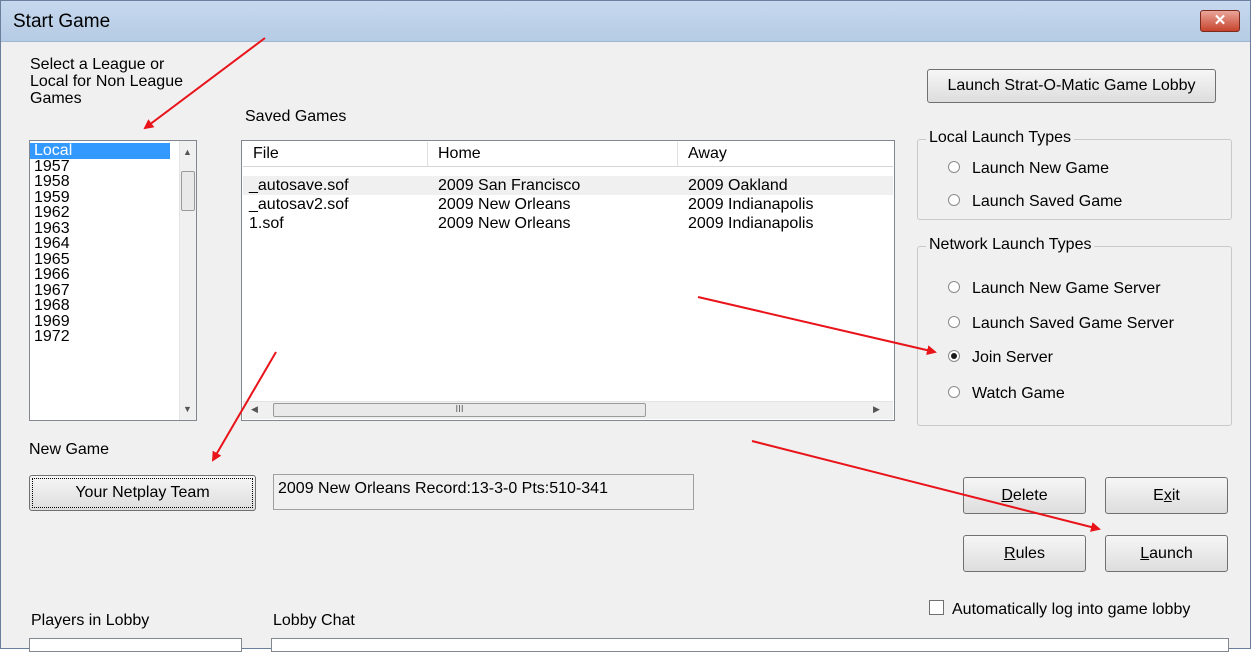 Image resolution: width=1251 pixels, height=652 pixels. What do you see at coordinates (314, 620) in the screenshot?
I see `lobby-chat-label: Lobby Chat` at bounding box center [314, 620].